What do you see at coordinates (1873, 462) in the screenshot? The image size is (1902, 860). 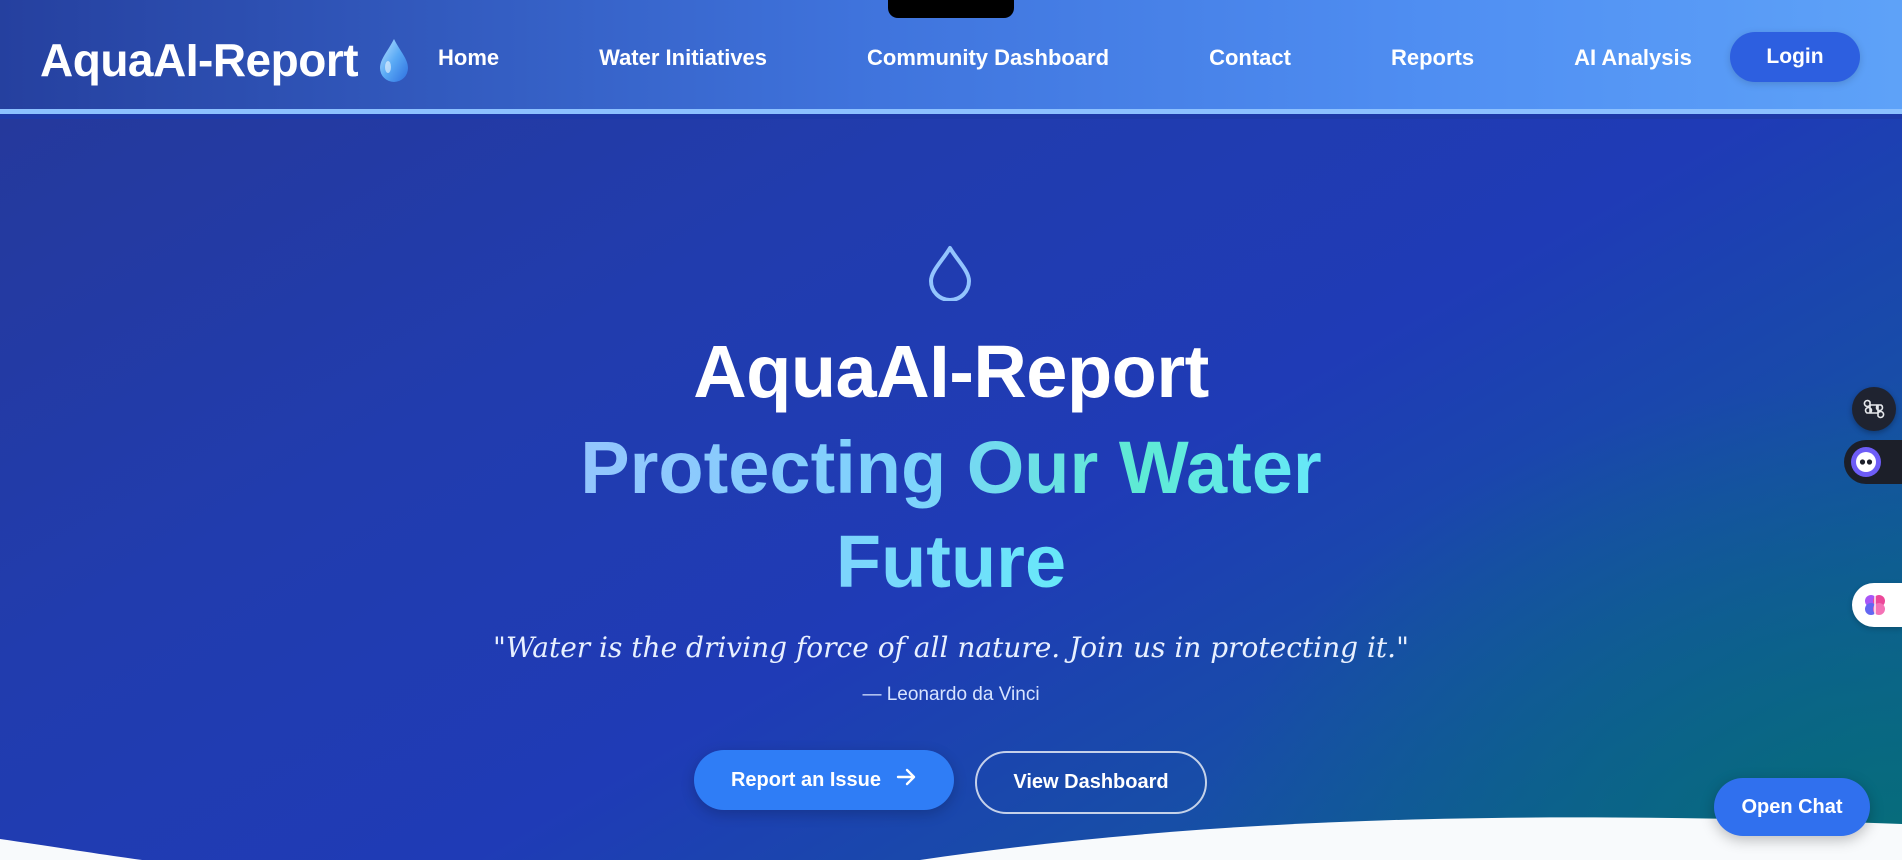 I see `bot-icon` at bounding box center [1873, 462].